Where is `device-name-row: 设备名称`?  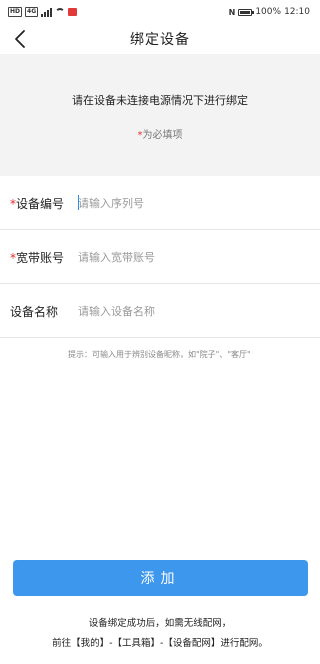 device-name-row: 设备名称 is located at coordinates (160, 311).